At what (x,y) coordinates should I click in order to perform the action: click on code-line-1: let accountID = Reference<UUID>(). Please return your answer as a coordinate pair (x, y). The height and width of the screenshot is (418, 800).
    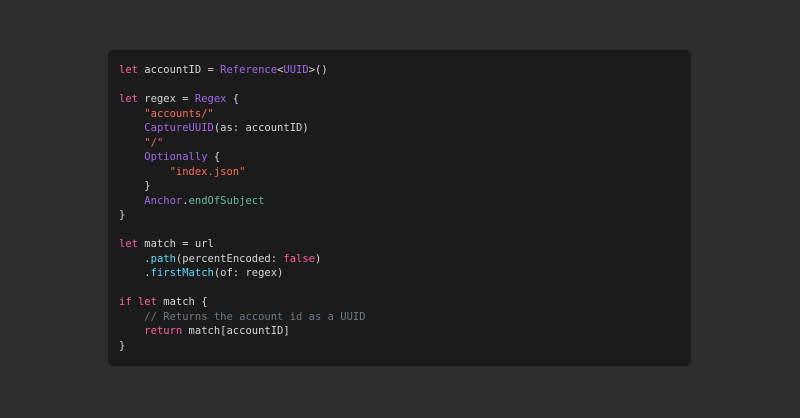
    Looking at the image, I should click on (405, 70).